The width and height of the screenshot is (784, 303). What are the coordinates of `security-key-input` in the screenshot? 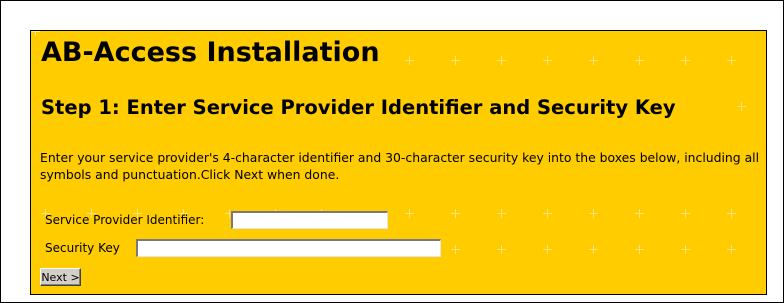 It's located at (288, 248).